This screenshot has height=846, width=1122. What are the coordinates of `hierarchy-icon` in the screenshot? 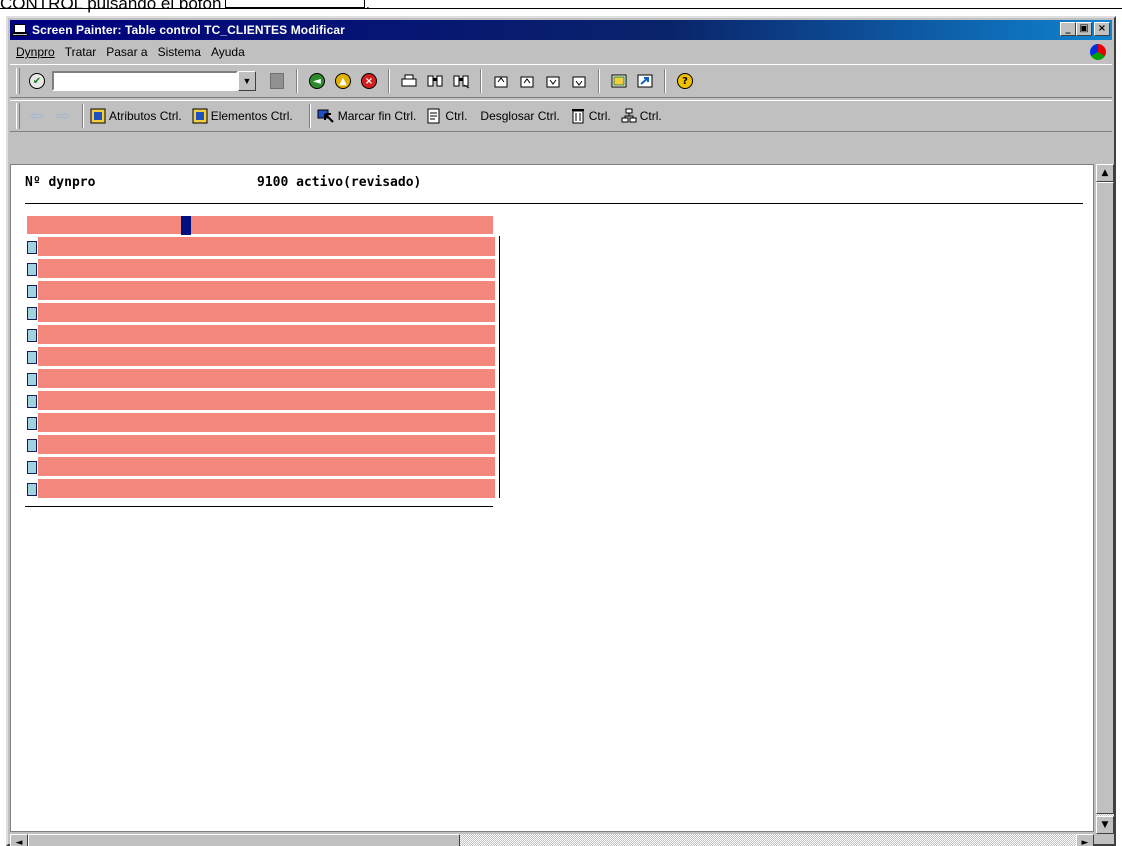 It's located at (629, 115).